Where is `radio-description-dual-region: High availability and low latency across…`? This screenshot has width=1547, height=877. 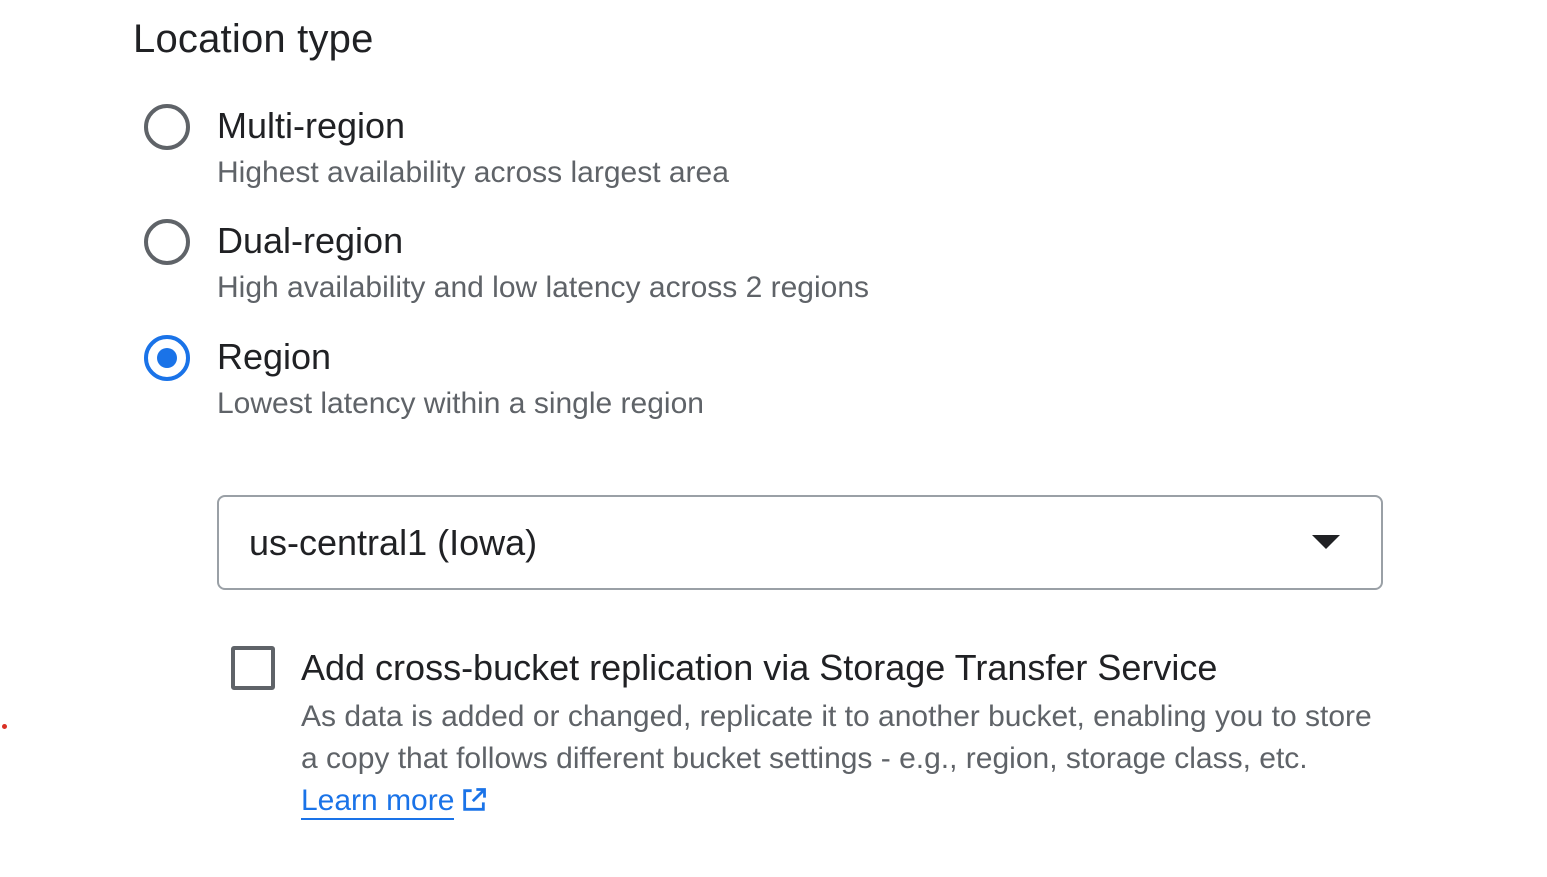 radio-description-dual-region: High availability and low latency across… is located at coordinates (543, 287).